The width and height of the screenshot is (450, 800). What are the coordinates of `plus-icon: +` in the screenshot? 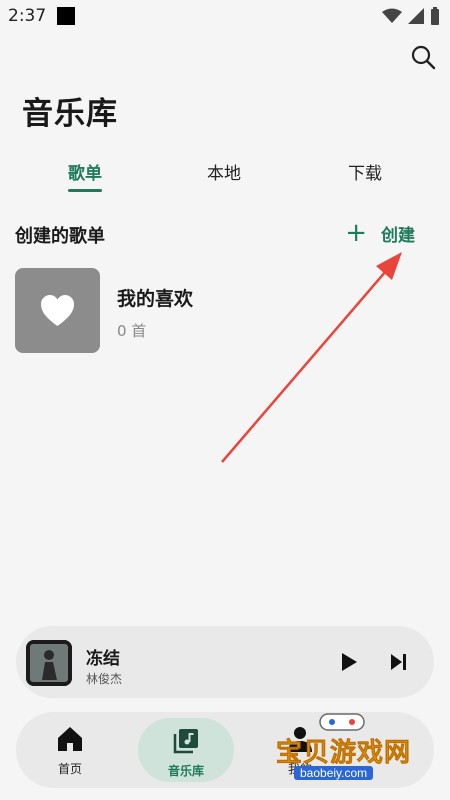 It's located at (356, 233).